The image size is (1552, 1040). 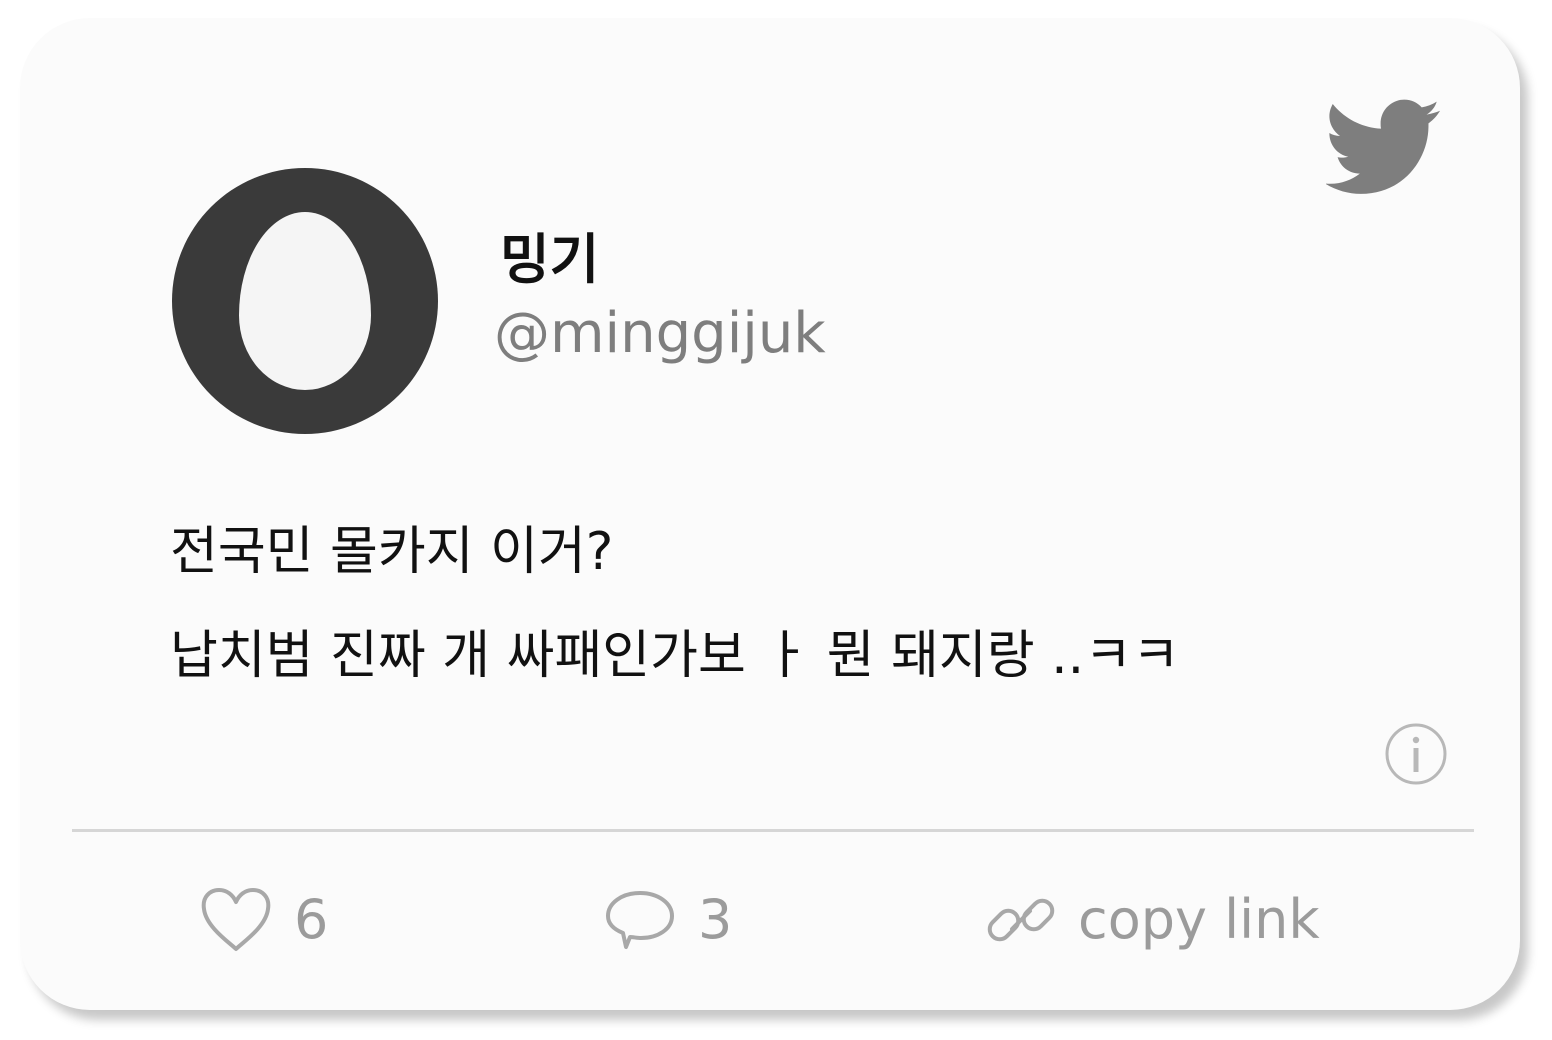 I want to click on twitter-bird-icon, so click(x=1384, y=148).